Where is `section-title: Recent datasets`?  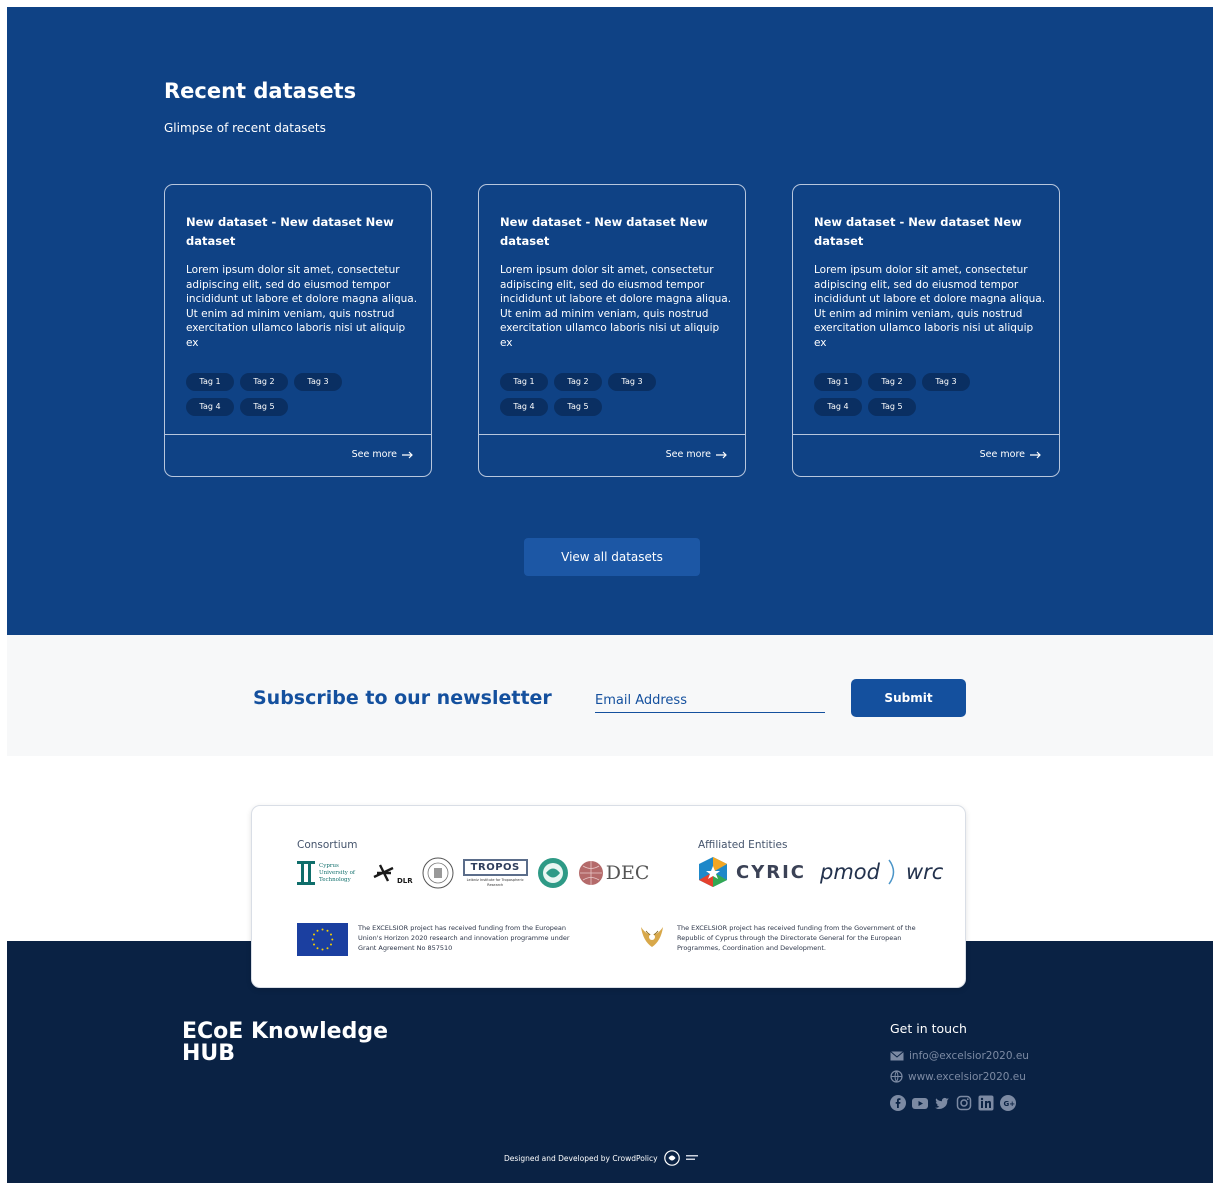 section-title: Recent datasets is located at coordinates (260, 91).